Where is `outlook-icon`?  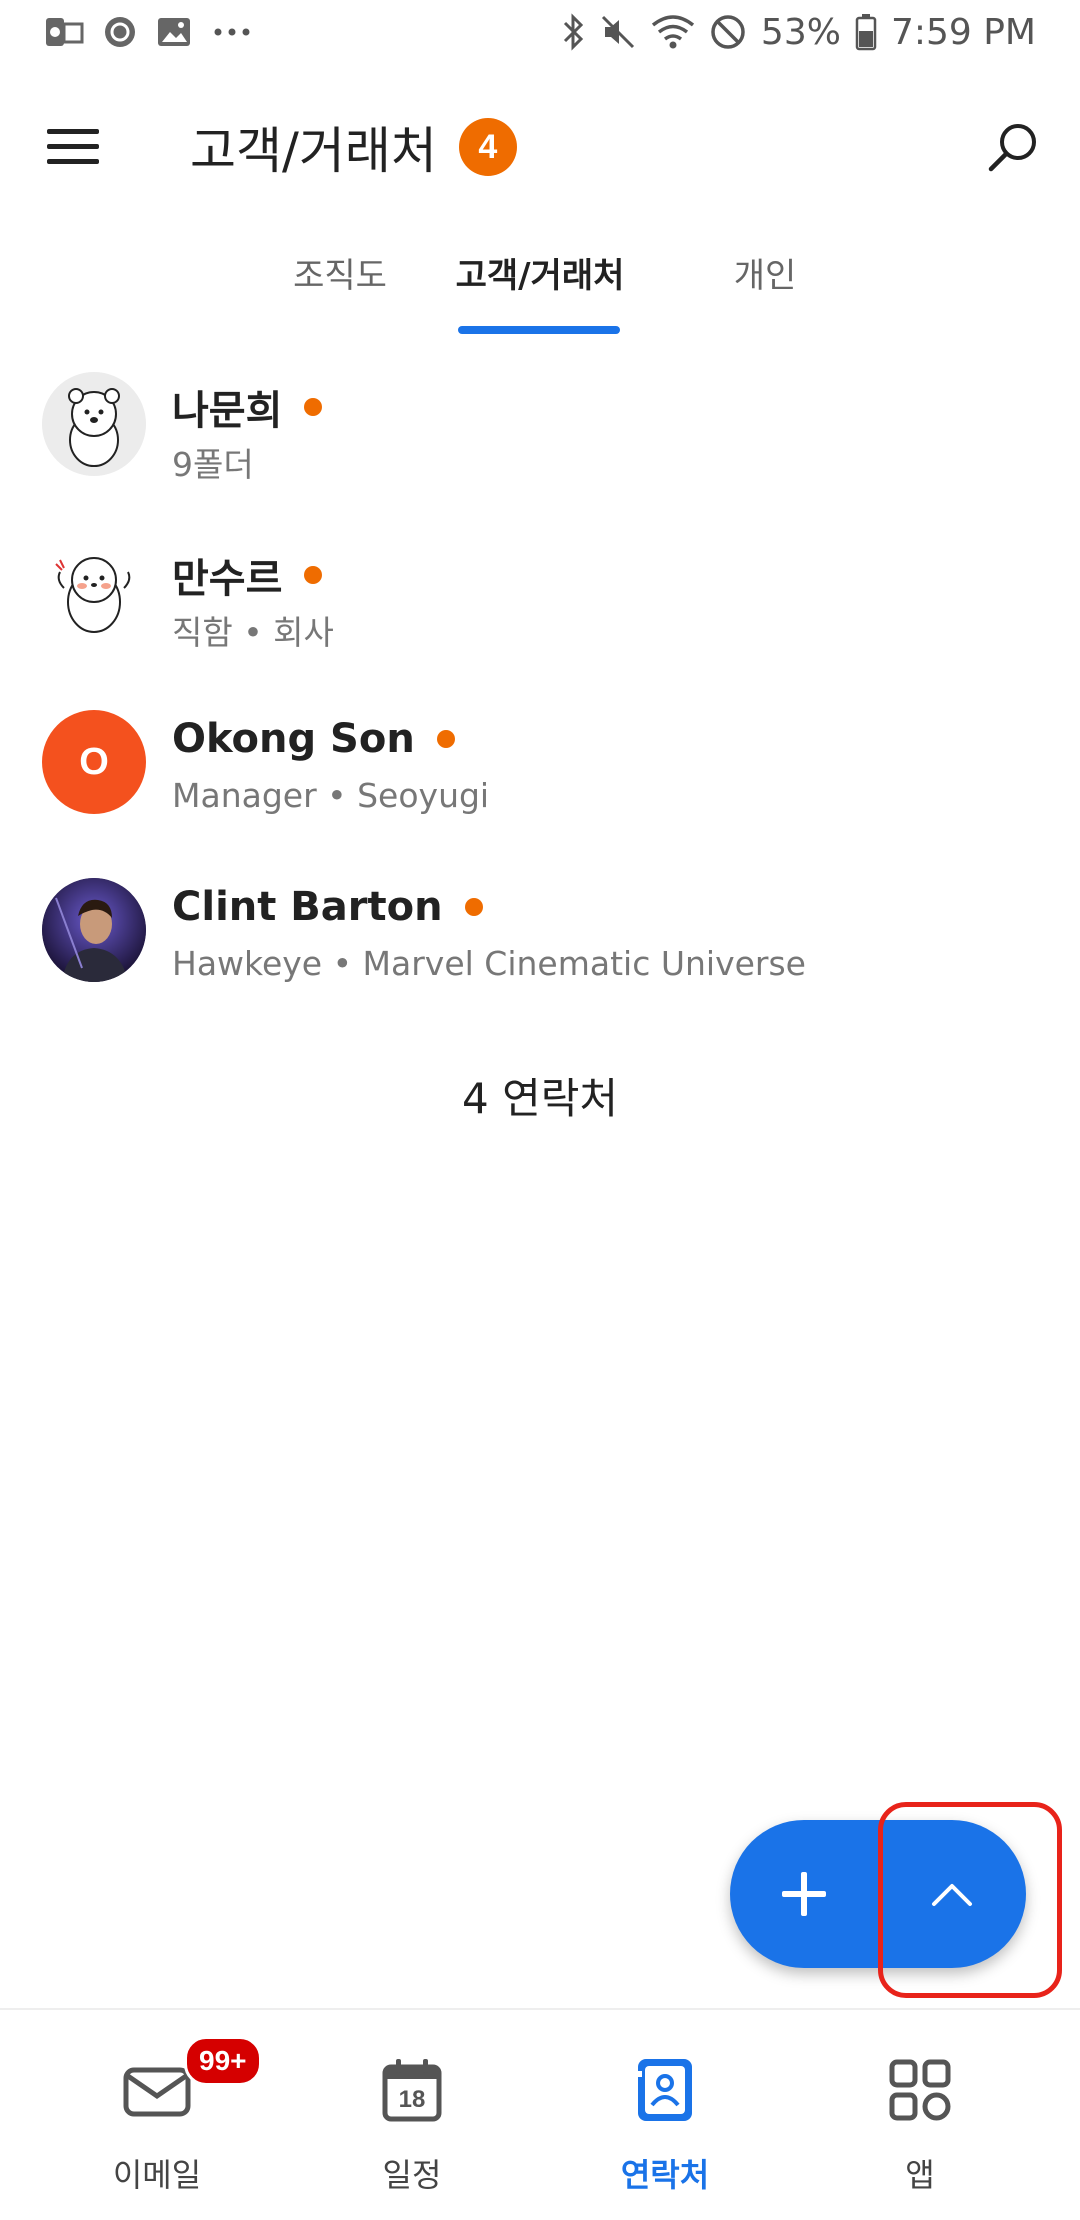 outlook-icon is located at coordinates (65, 32).